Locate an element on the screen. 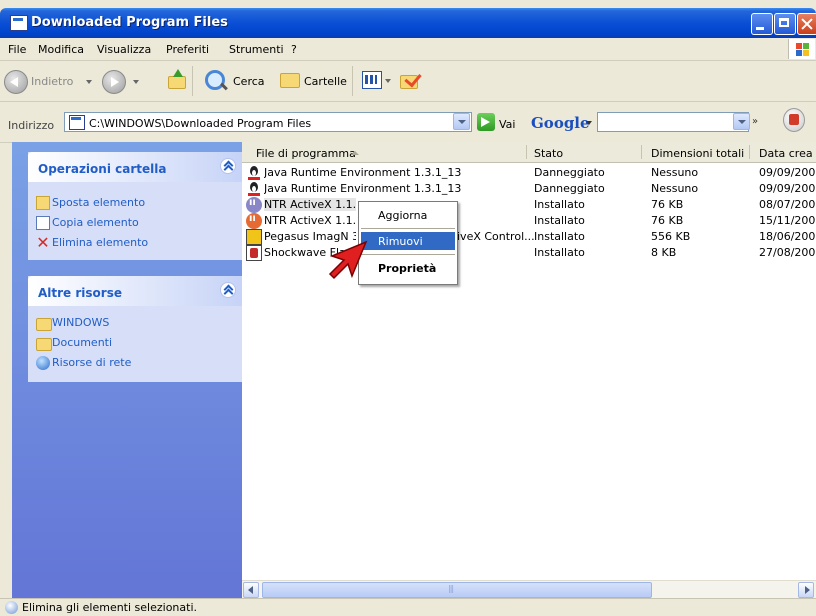 This screenshot has height=616, width=816. address-path: C:\WINDOWS\Downloaded Program Files is located at coordinates (200, 123).